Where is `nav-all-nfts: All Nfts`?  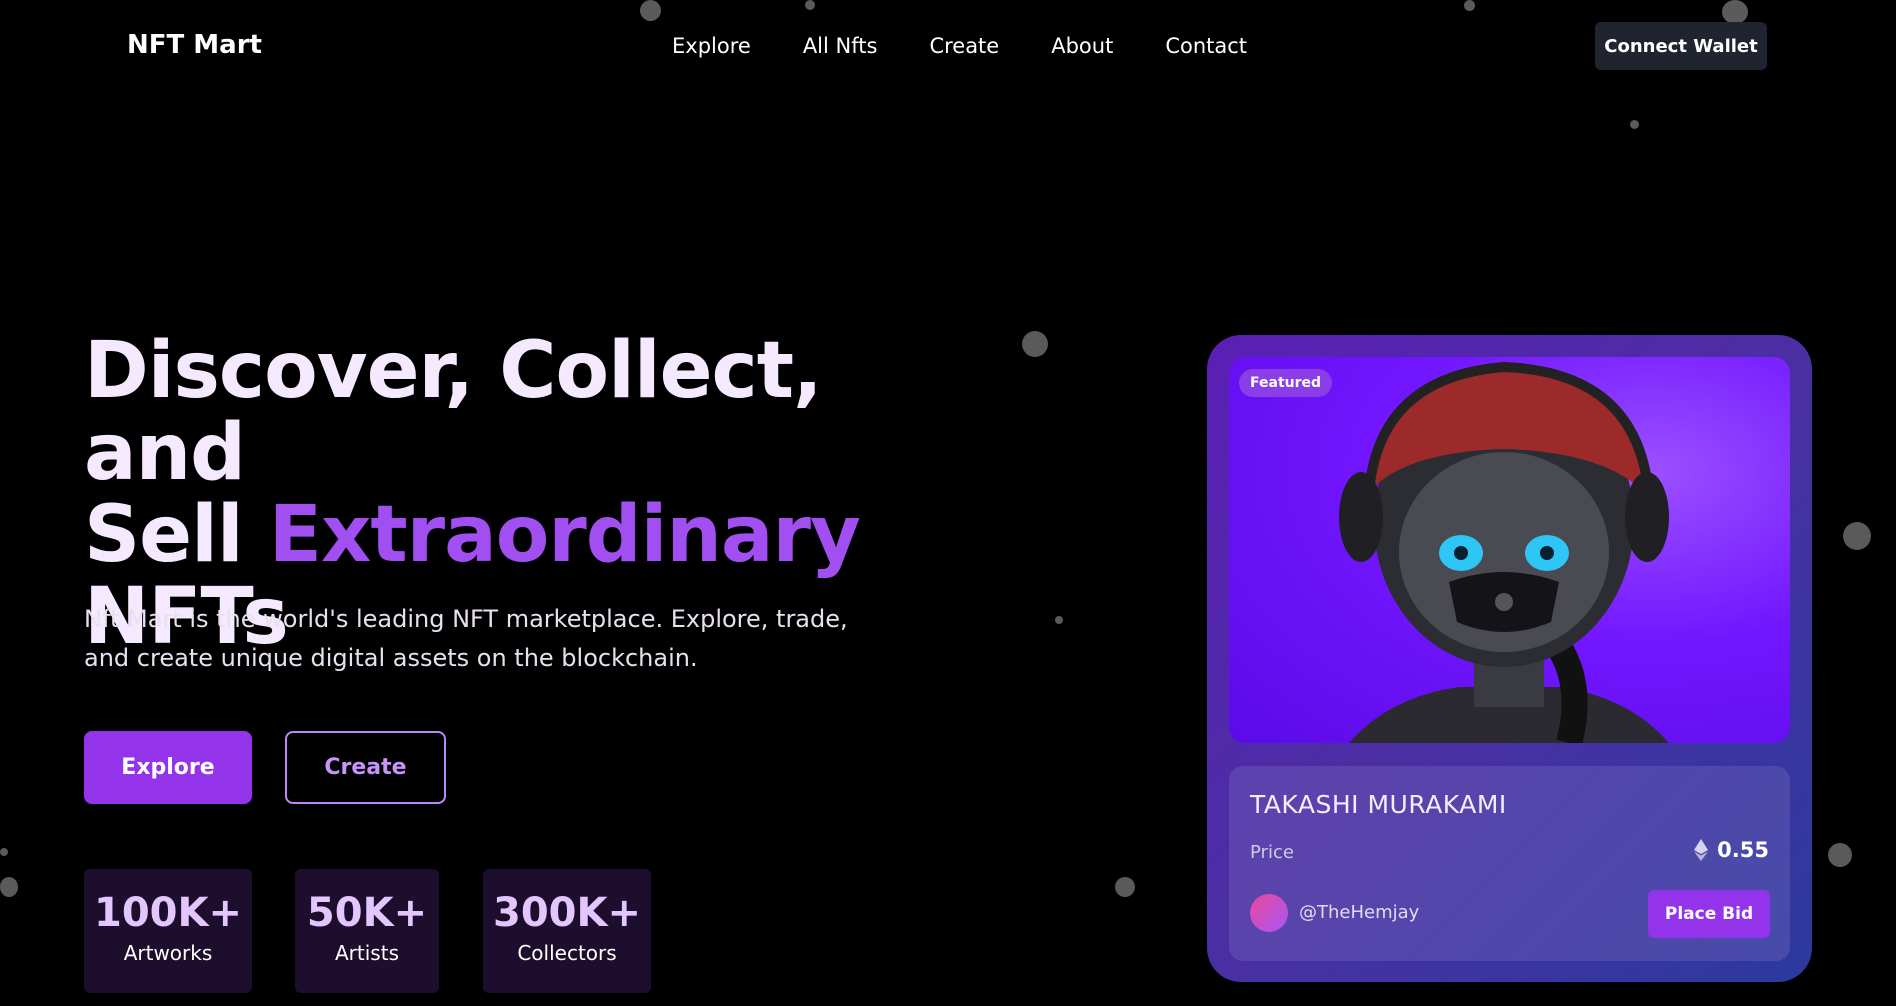 nav-all-nfts: All Nfts is located at coordinates (840, 46).